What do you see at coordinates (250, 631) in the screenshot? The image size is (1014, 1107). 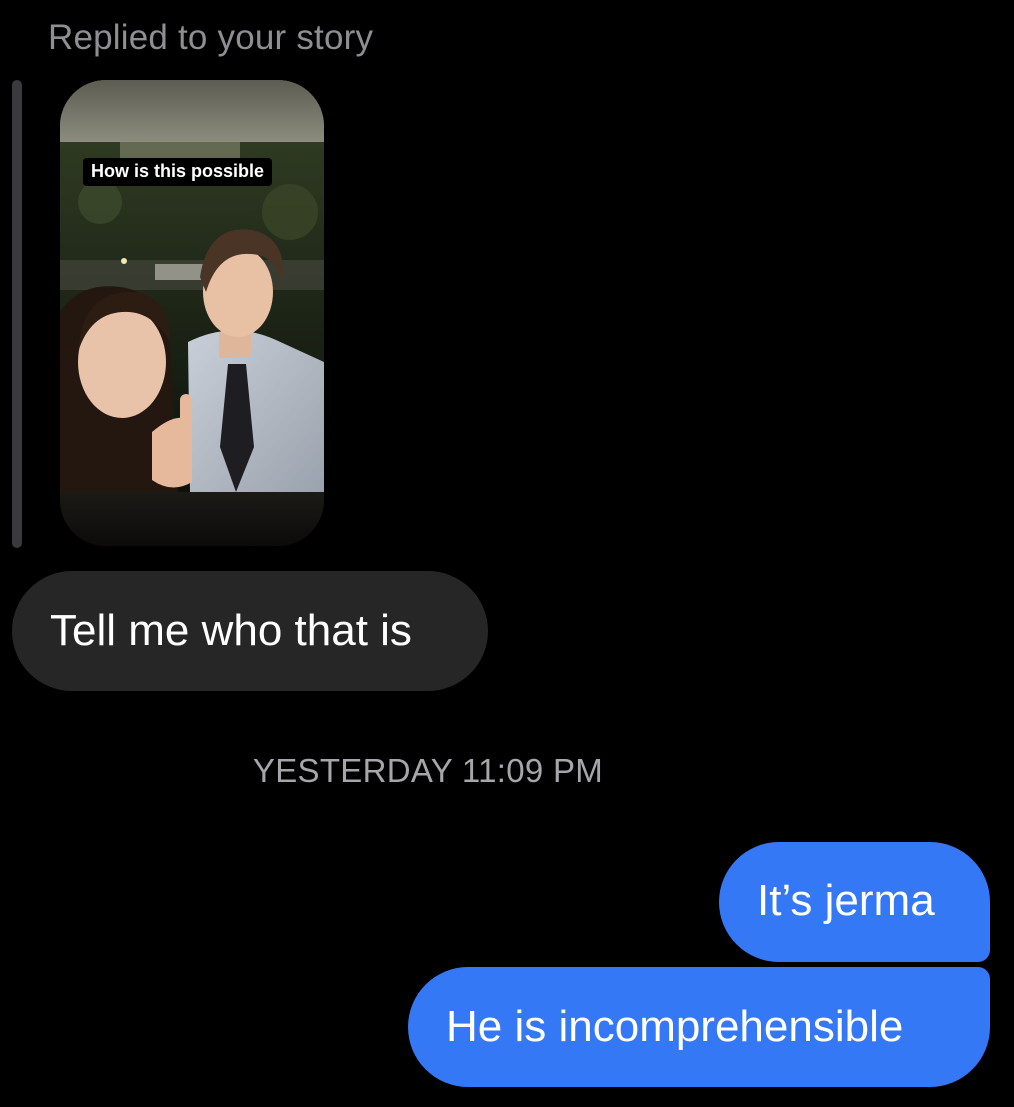 I see `received-message-bubble: Tell me who that is` at bounding box center [250, 631].